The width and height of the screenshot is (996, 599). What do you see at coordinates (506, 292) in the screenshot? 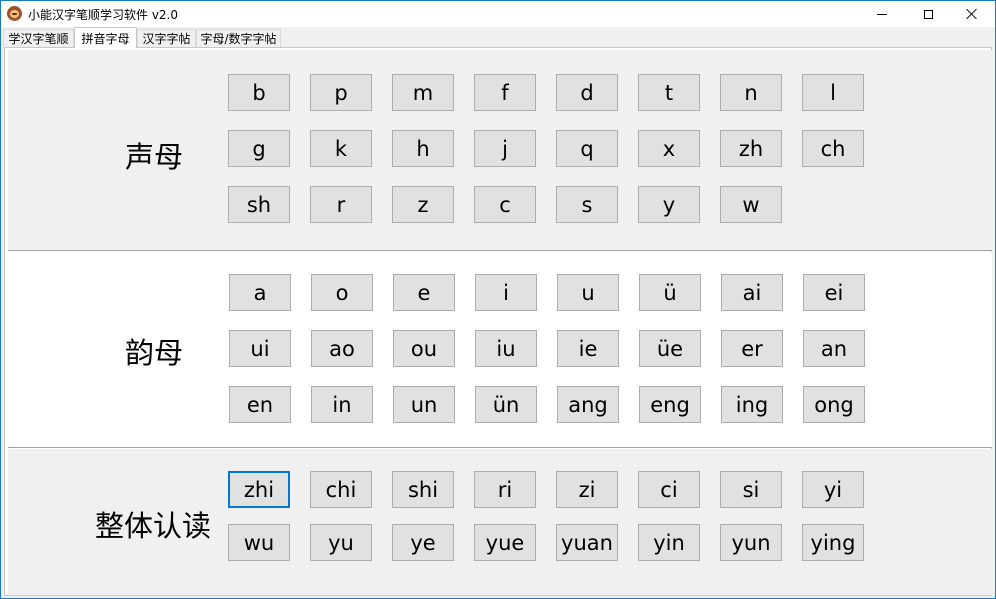
I see `pinyin-button: i` at bounding box center [506, 292].